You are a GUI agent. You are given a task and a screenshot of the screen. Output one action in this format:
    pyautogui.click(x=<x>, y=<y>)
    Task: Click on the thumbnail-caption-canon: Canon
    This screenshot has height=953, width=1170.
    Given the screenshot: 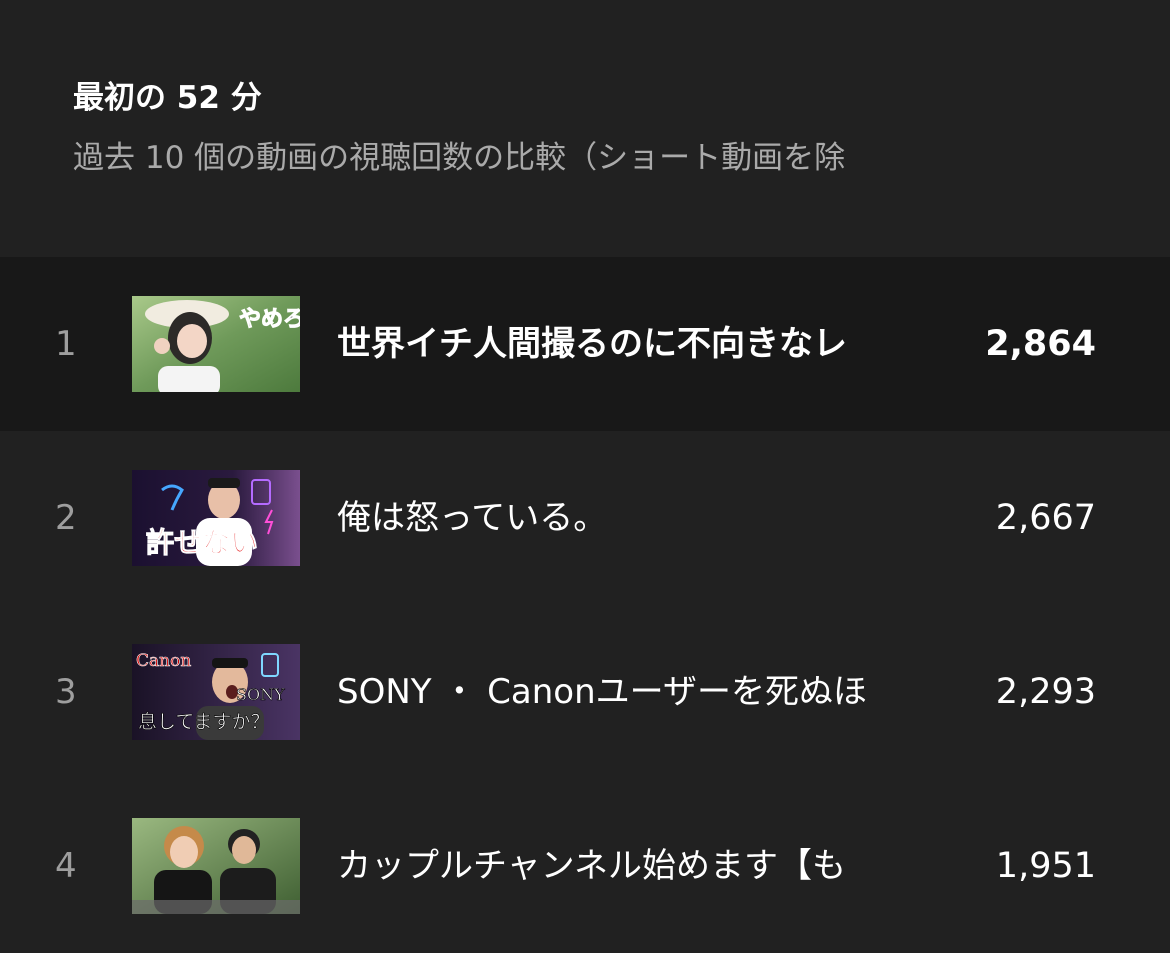 What is the action you would take?
    pyautogui.click(x=163, y=661)
    